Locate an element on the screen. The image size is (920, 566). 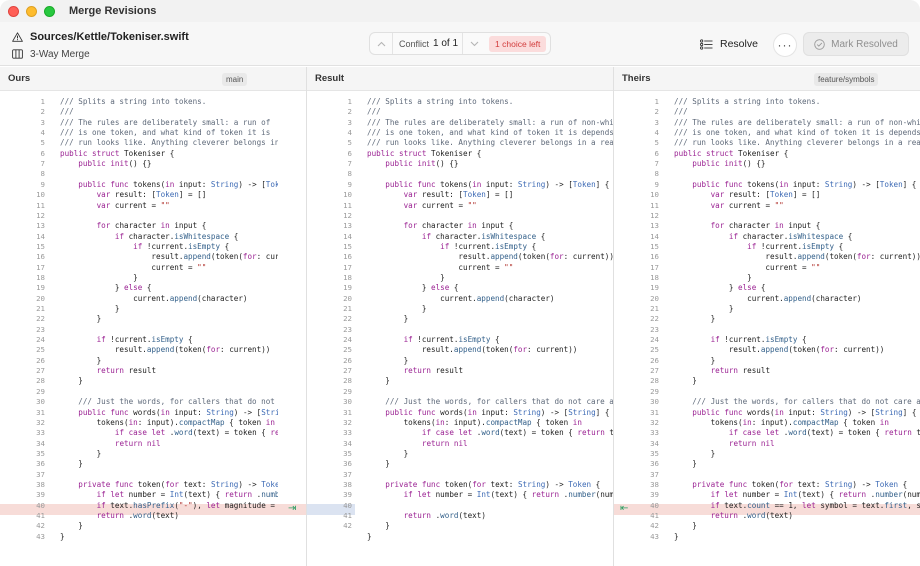
result-code-line: var result: [Token] = [] is located at coordinates (440, 195).